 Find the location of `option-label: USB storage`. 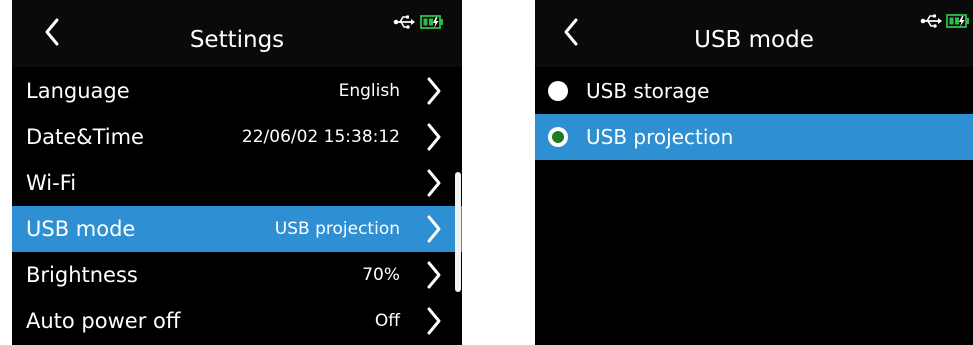

option-label: USB storage is located at coordinates (648, 91).